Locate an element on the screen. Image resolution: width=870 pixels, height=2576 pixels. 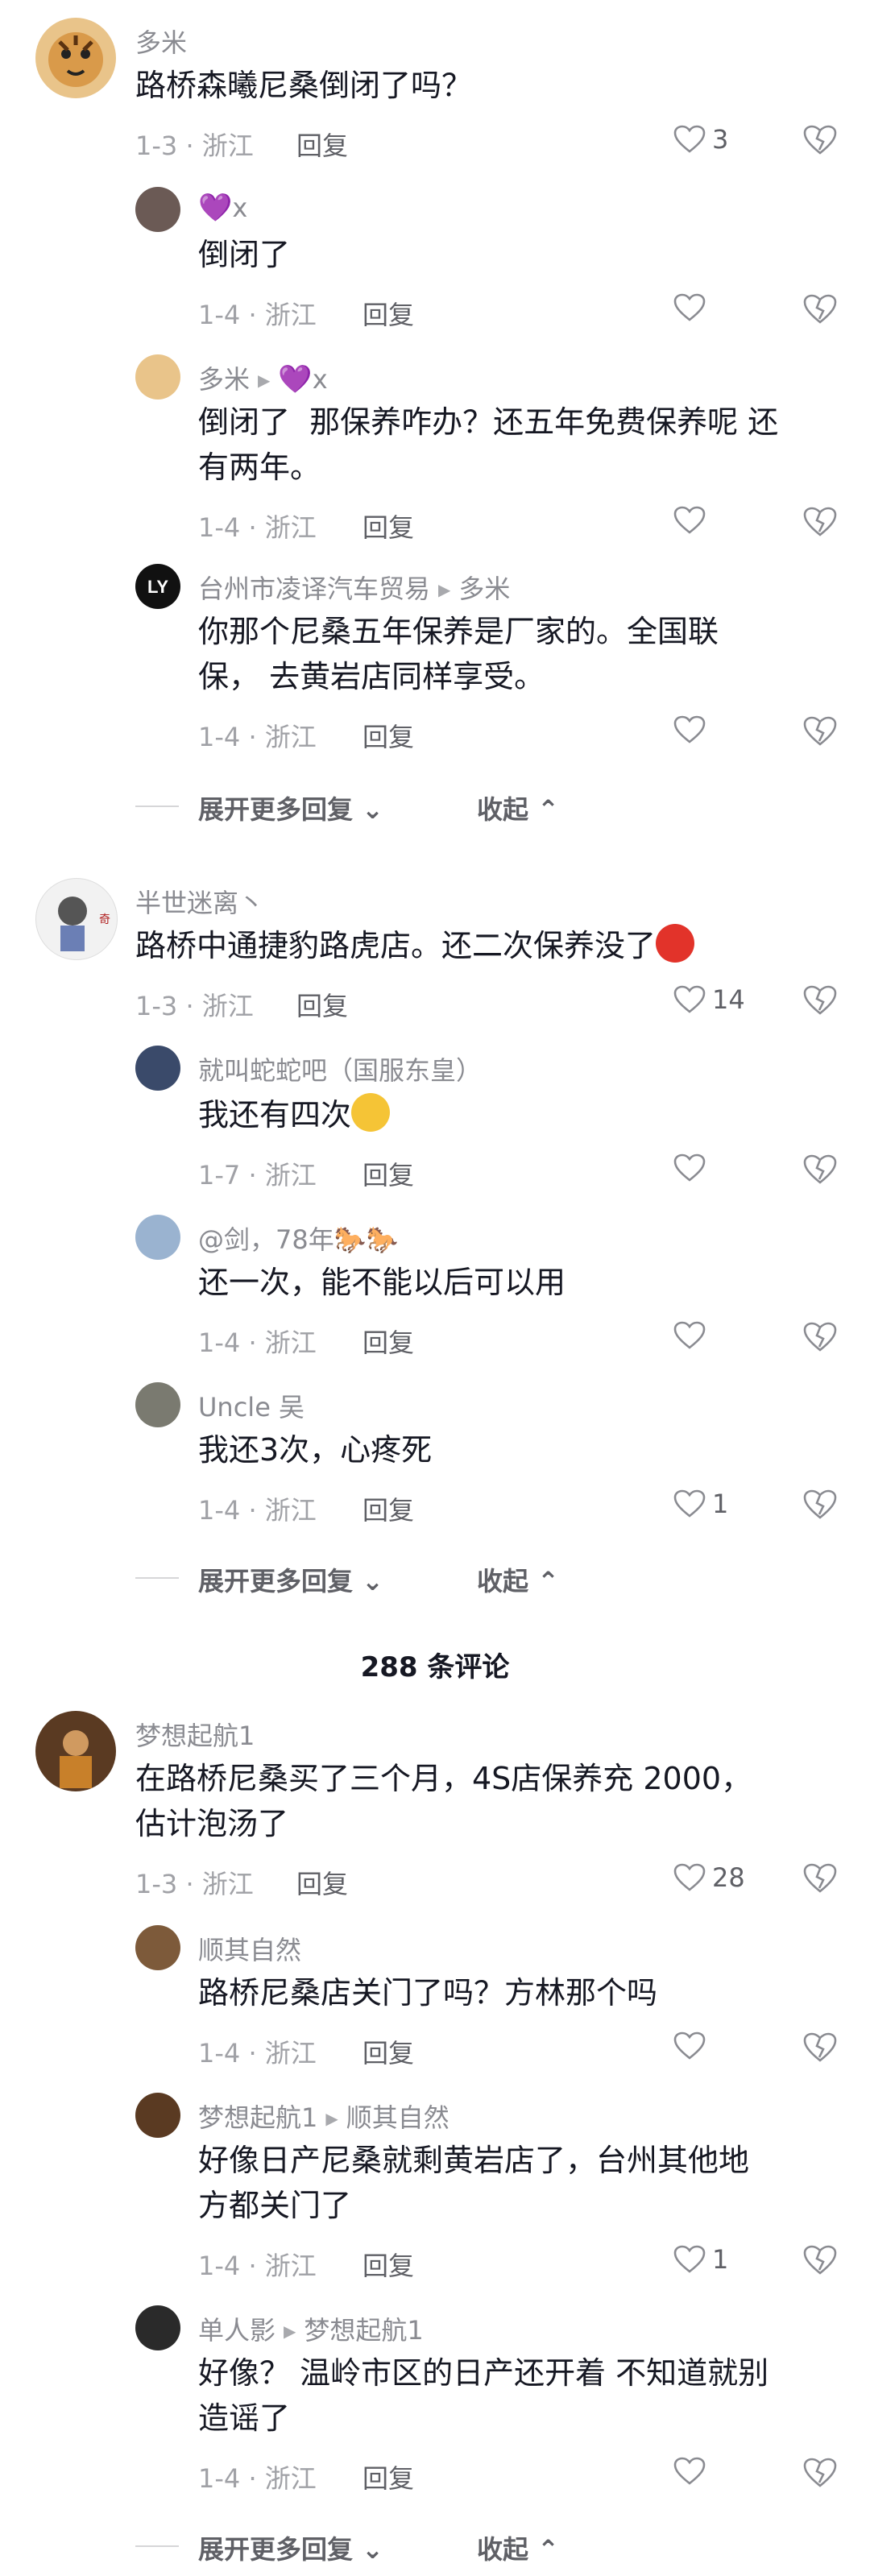
reply-author: 💜x is located at coordinates (222, 208).